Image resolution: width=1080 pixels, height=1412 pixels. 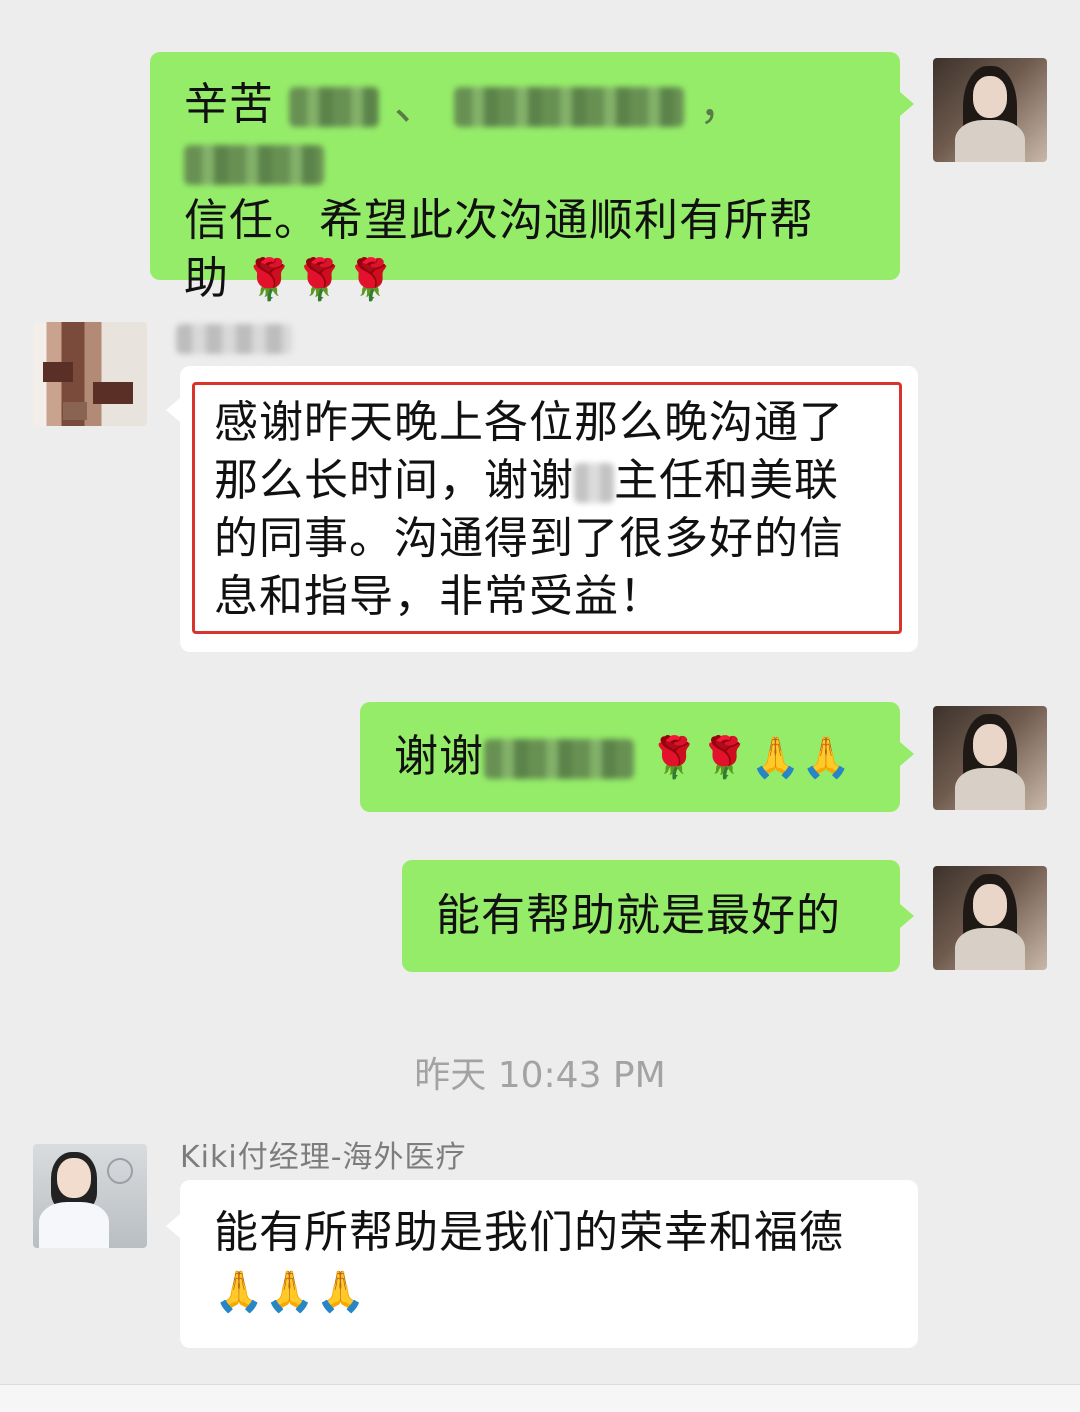 What do you see at coordinates (234, 339) in the screenshot?
I see `contact-name-redacted` at bounding box center [234, 339].